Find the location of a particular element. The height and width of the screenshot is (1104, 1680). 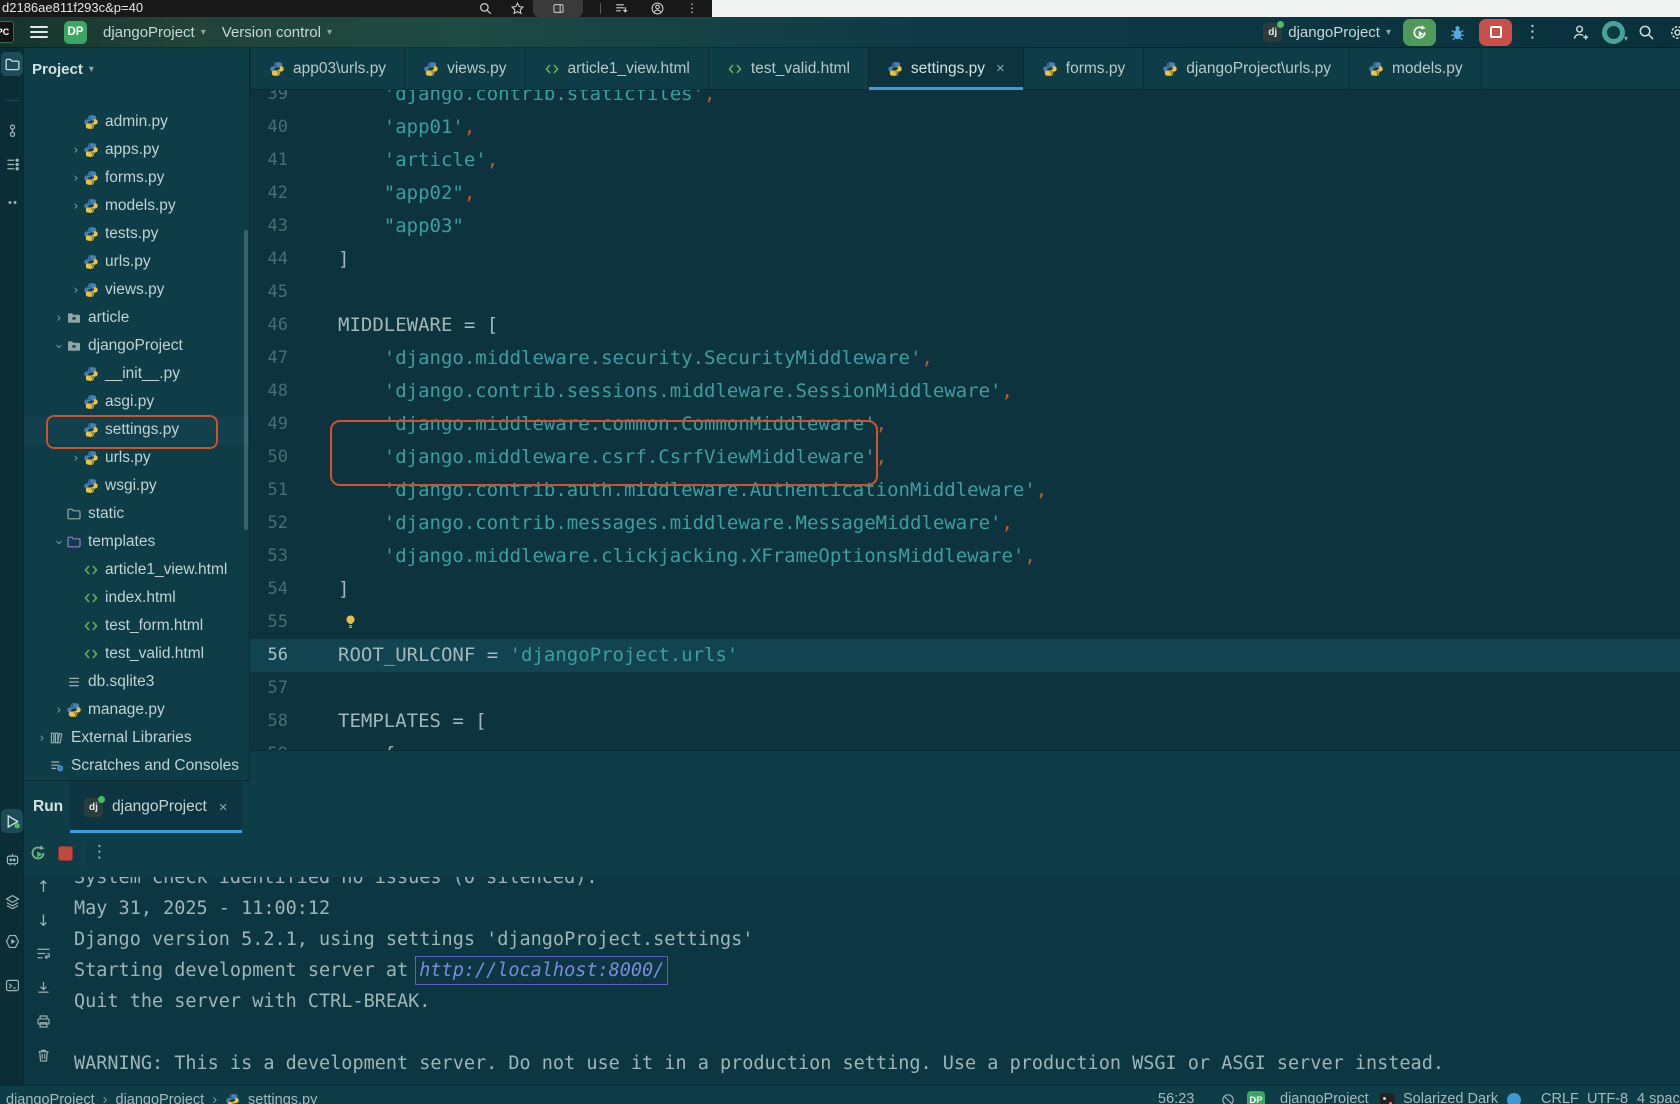

tree-item: djangoProject is located at coordinates (136, 346).